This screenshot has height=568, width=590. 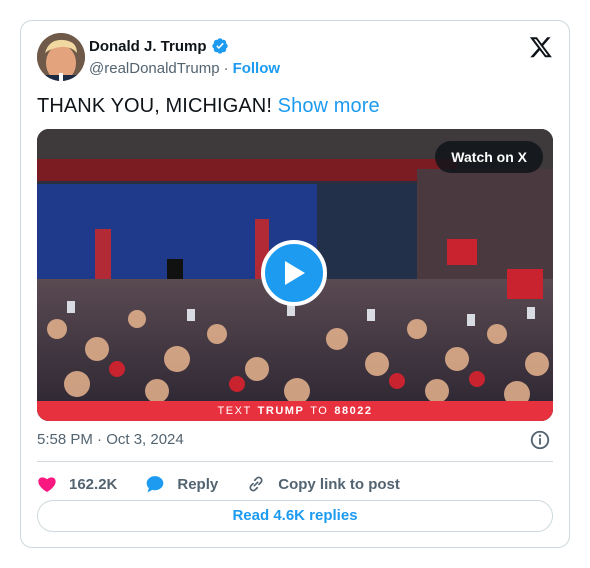 What do you see at coordinates (47, 484) in the screenshot?
I see `heart-icon` at bounding box center [47, 484].